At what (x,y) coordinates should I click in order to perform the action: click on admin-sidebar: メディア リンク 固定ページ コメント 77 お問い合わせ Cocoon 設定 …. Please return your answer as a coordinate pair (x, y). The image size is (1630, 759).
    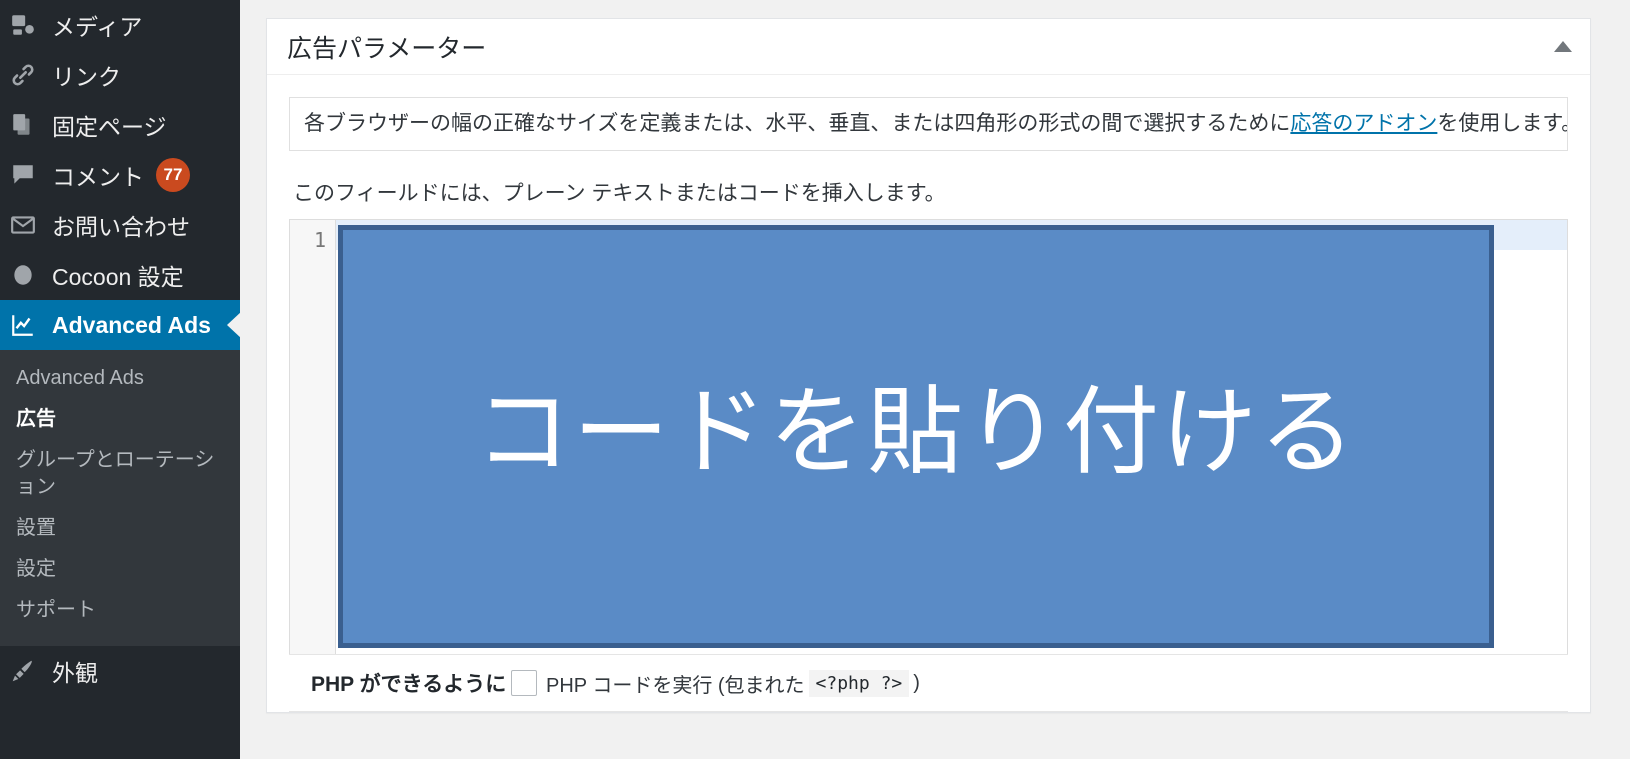
    Looking at the image, I should click on (120, 379).